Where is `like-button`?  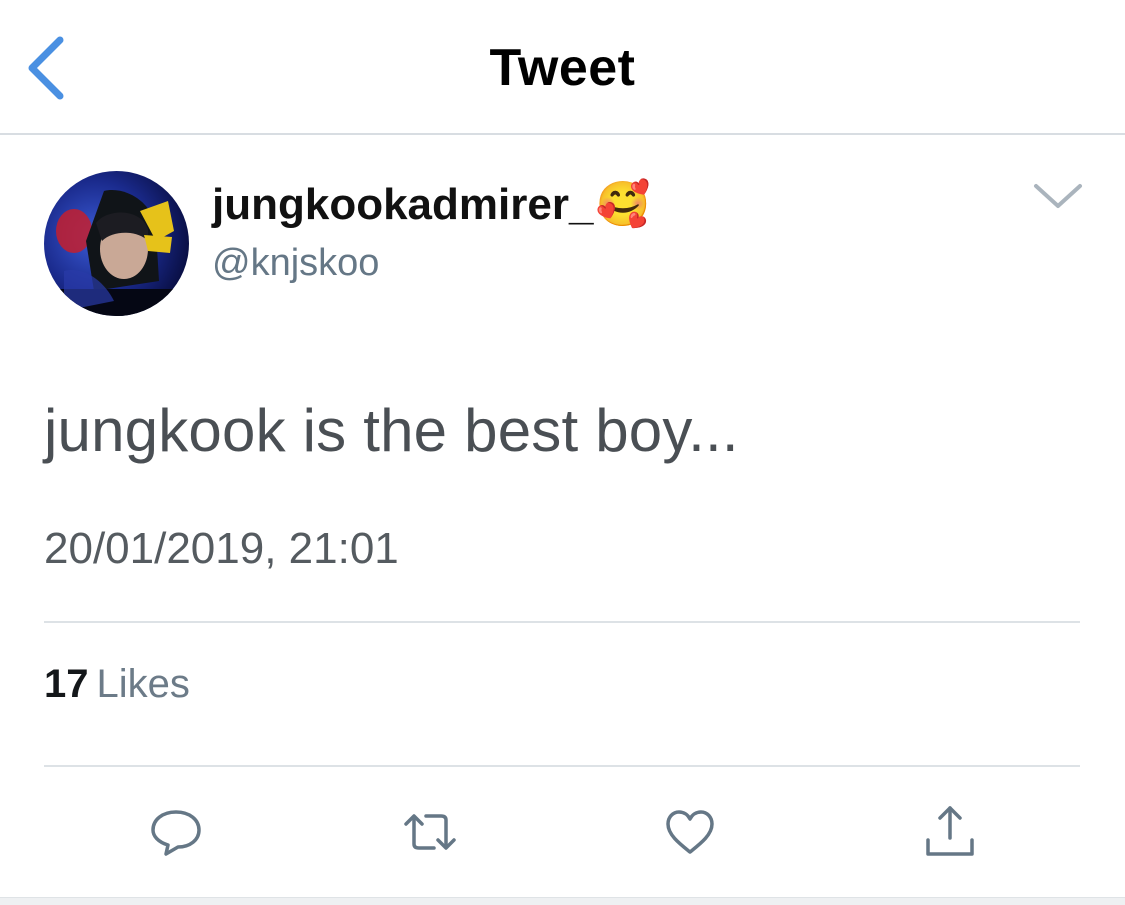 like-button is located at coordinates (690, 832).